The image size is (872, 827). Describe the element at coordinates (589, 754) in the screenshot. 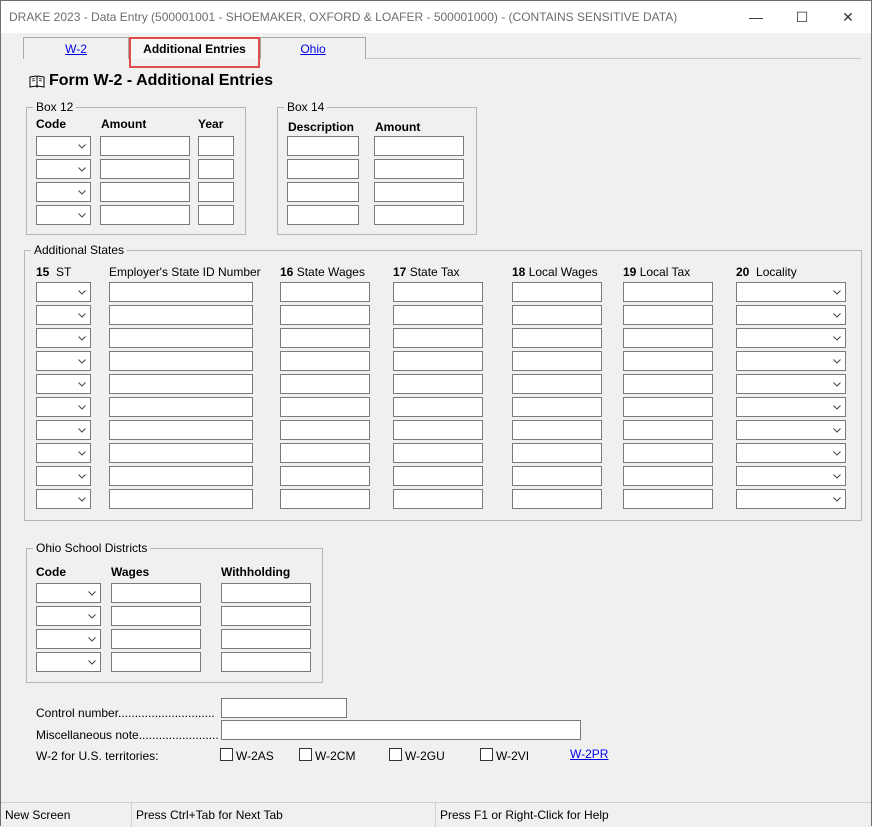

I see `w2pr-link: W-2PR` at that location.